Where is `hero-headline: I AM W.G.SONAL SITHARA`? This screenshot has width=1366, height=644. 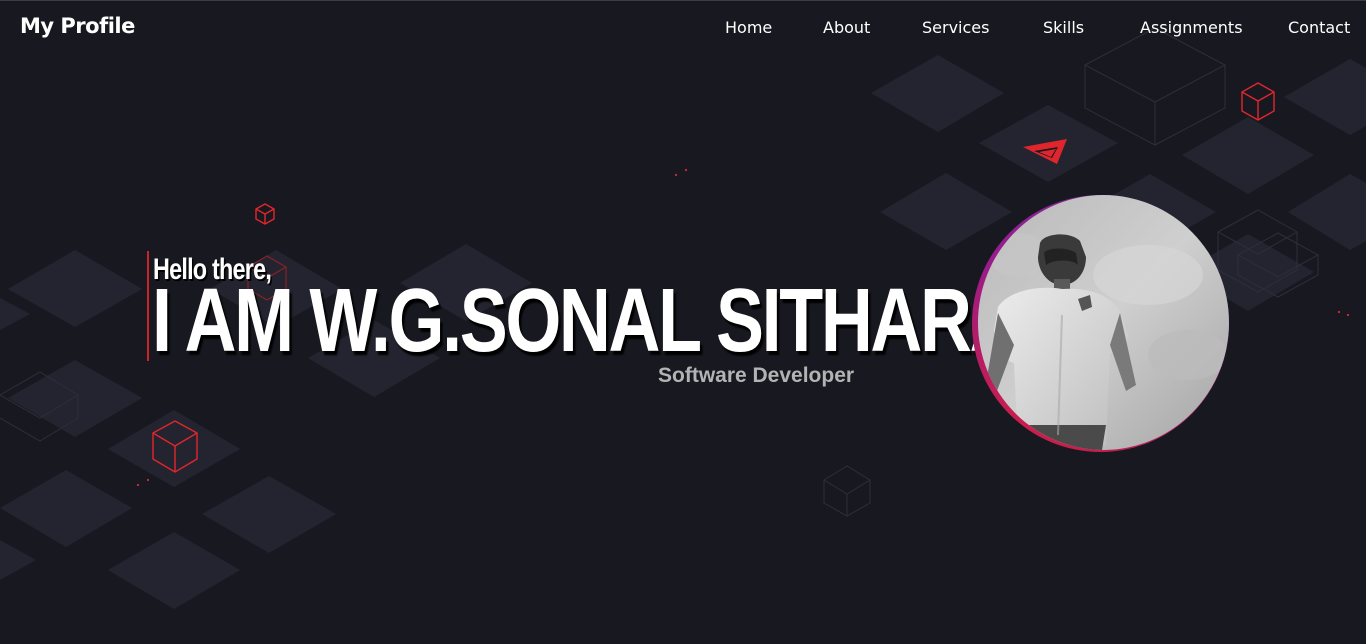
hero-headline: I AM W.G.SONAL SITHARA is located at coordinates (587, 321).